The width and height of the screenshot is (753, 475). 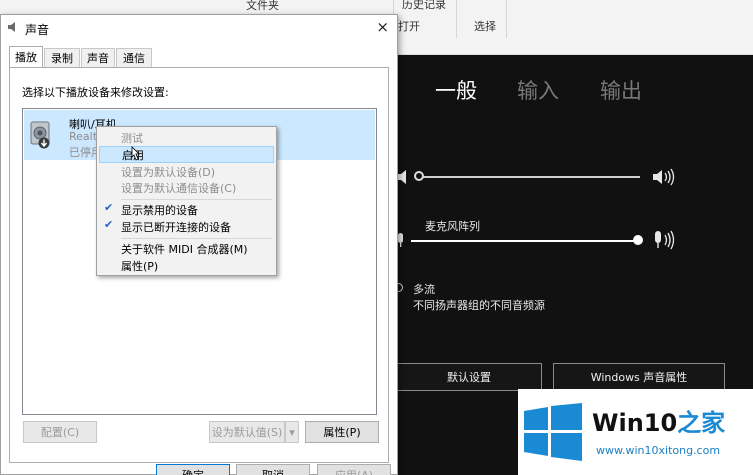 What do you see at coordinates (40, 135) in the screenshot?
I see `speaker-device-icon` at bounding box center [40, 135].